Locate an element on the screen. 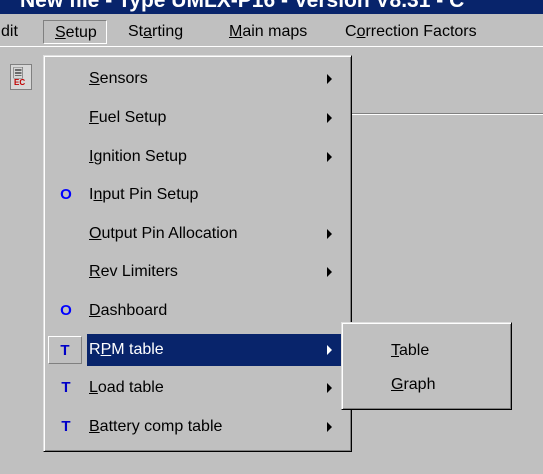  rpm-table-submenu: Table Graph is located at coordinates (426, 366).